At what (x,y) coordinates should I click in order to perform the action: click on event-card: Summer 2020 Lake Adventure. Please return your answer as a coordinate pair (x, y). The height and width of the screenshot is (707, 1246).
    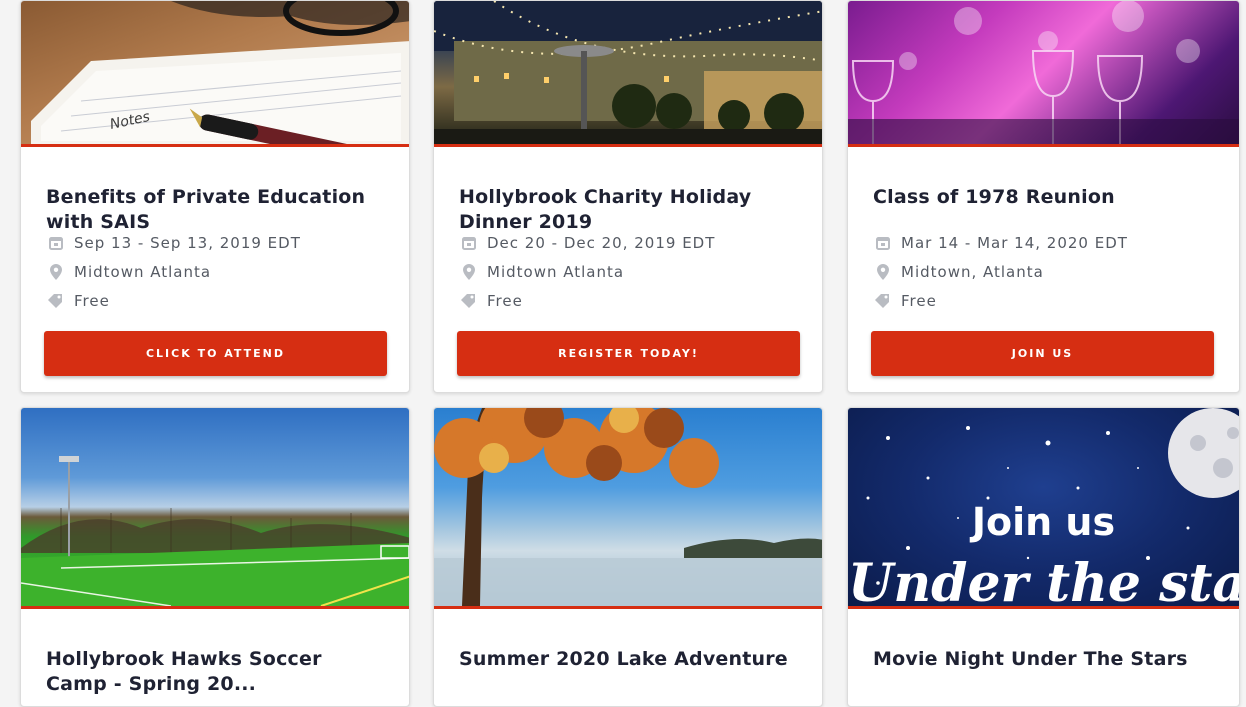
    Looking at the image, I should click on (628, 557).